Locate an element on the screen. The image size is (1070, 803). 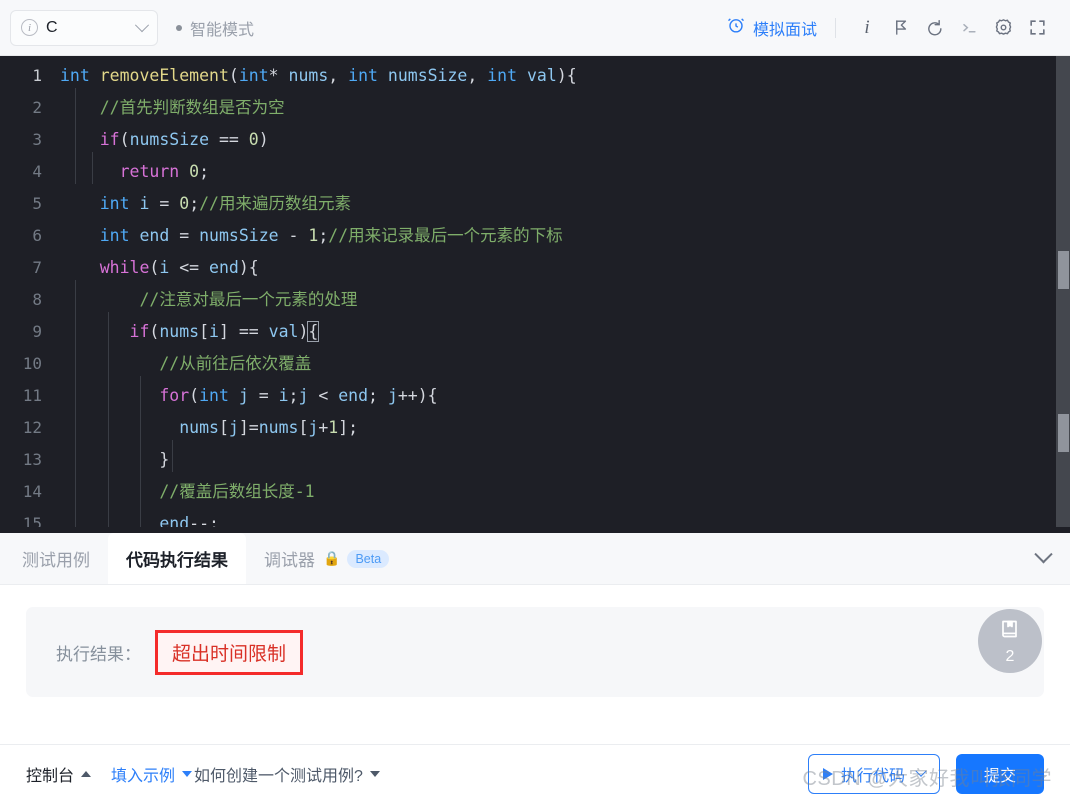
code-token: == is located at coordinates (248, 331).